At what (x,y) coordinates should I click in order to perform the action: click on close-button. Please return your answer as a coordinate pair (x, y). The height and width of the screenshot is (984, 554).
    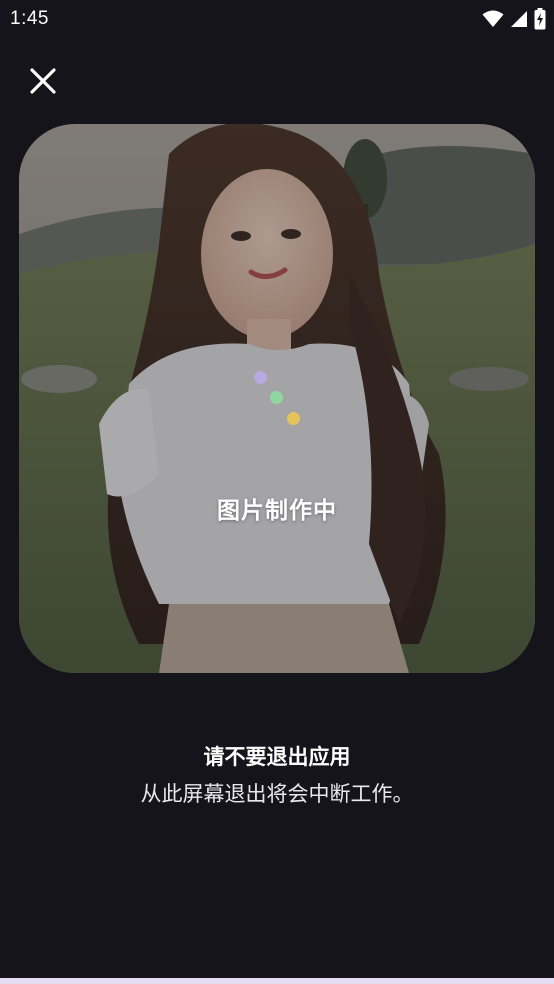
    Looking at the image, I should click on (43, 81).